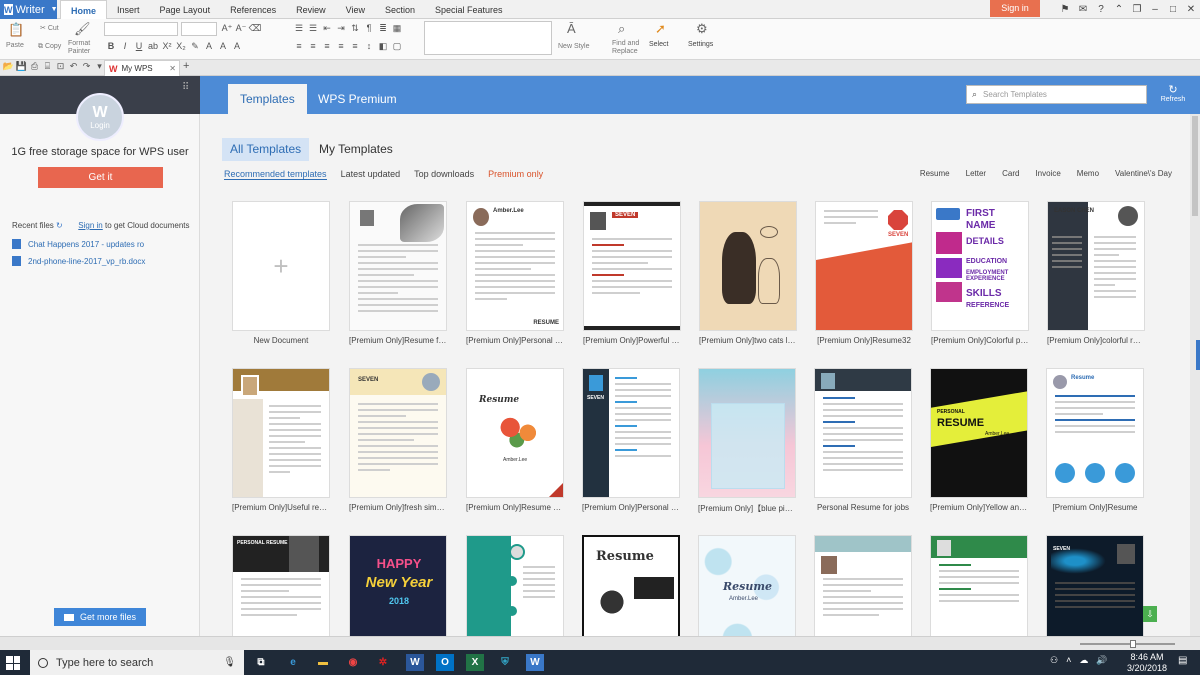 This screenshot has height=675, width=1200. What do you see at coordinates (15, 45) in the screenshot?
I see `paste-label: Paste` at bounding box center [15, 45].